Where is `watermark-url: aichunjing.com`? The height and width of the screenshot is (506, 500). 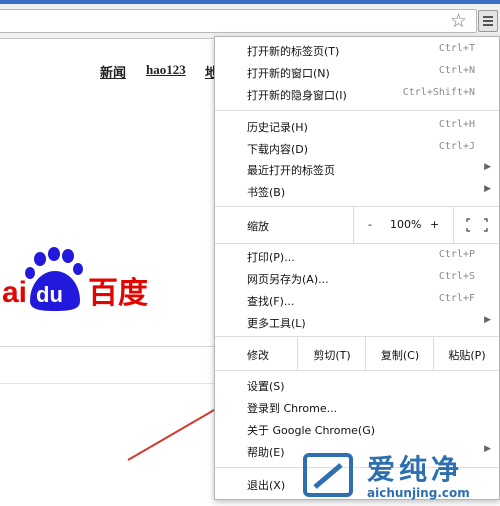 watermark-url: aichunjing.com is located at coordinates (418, 493).